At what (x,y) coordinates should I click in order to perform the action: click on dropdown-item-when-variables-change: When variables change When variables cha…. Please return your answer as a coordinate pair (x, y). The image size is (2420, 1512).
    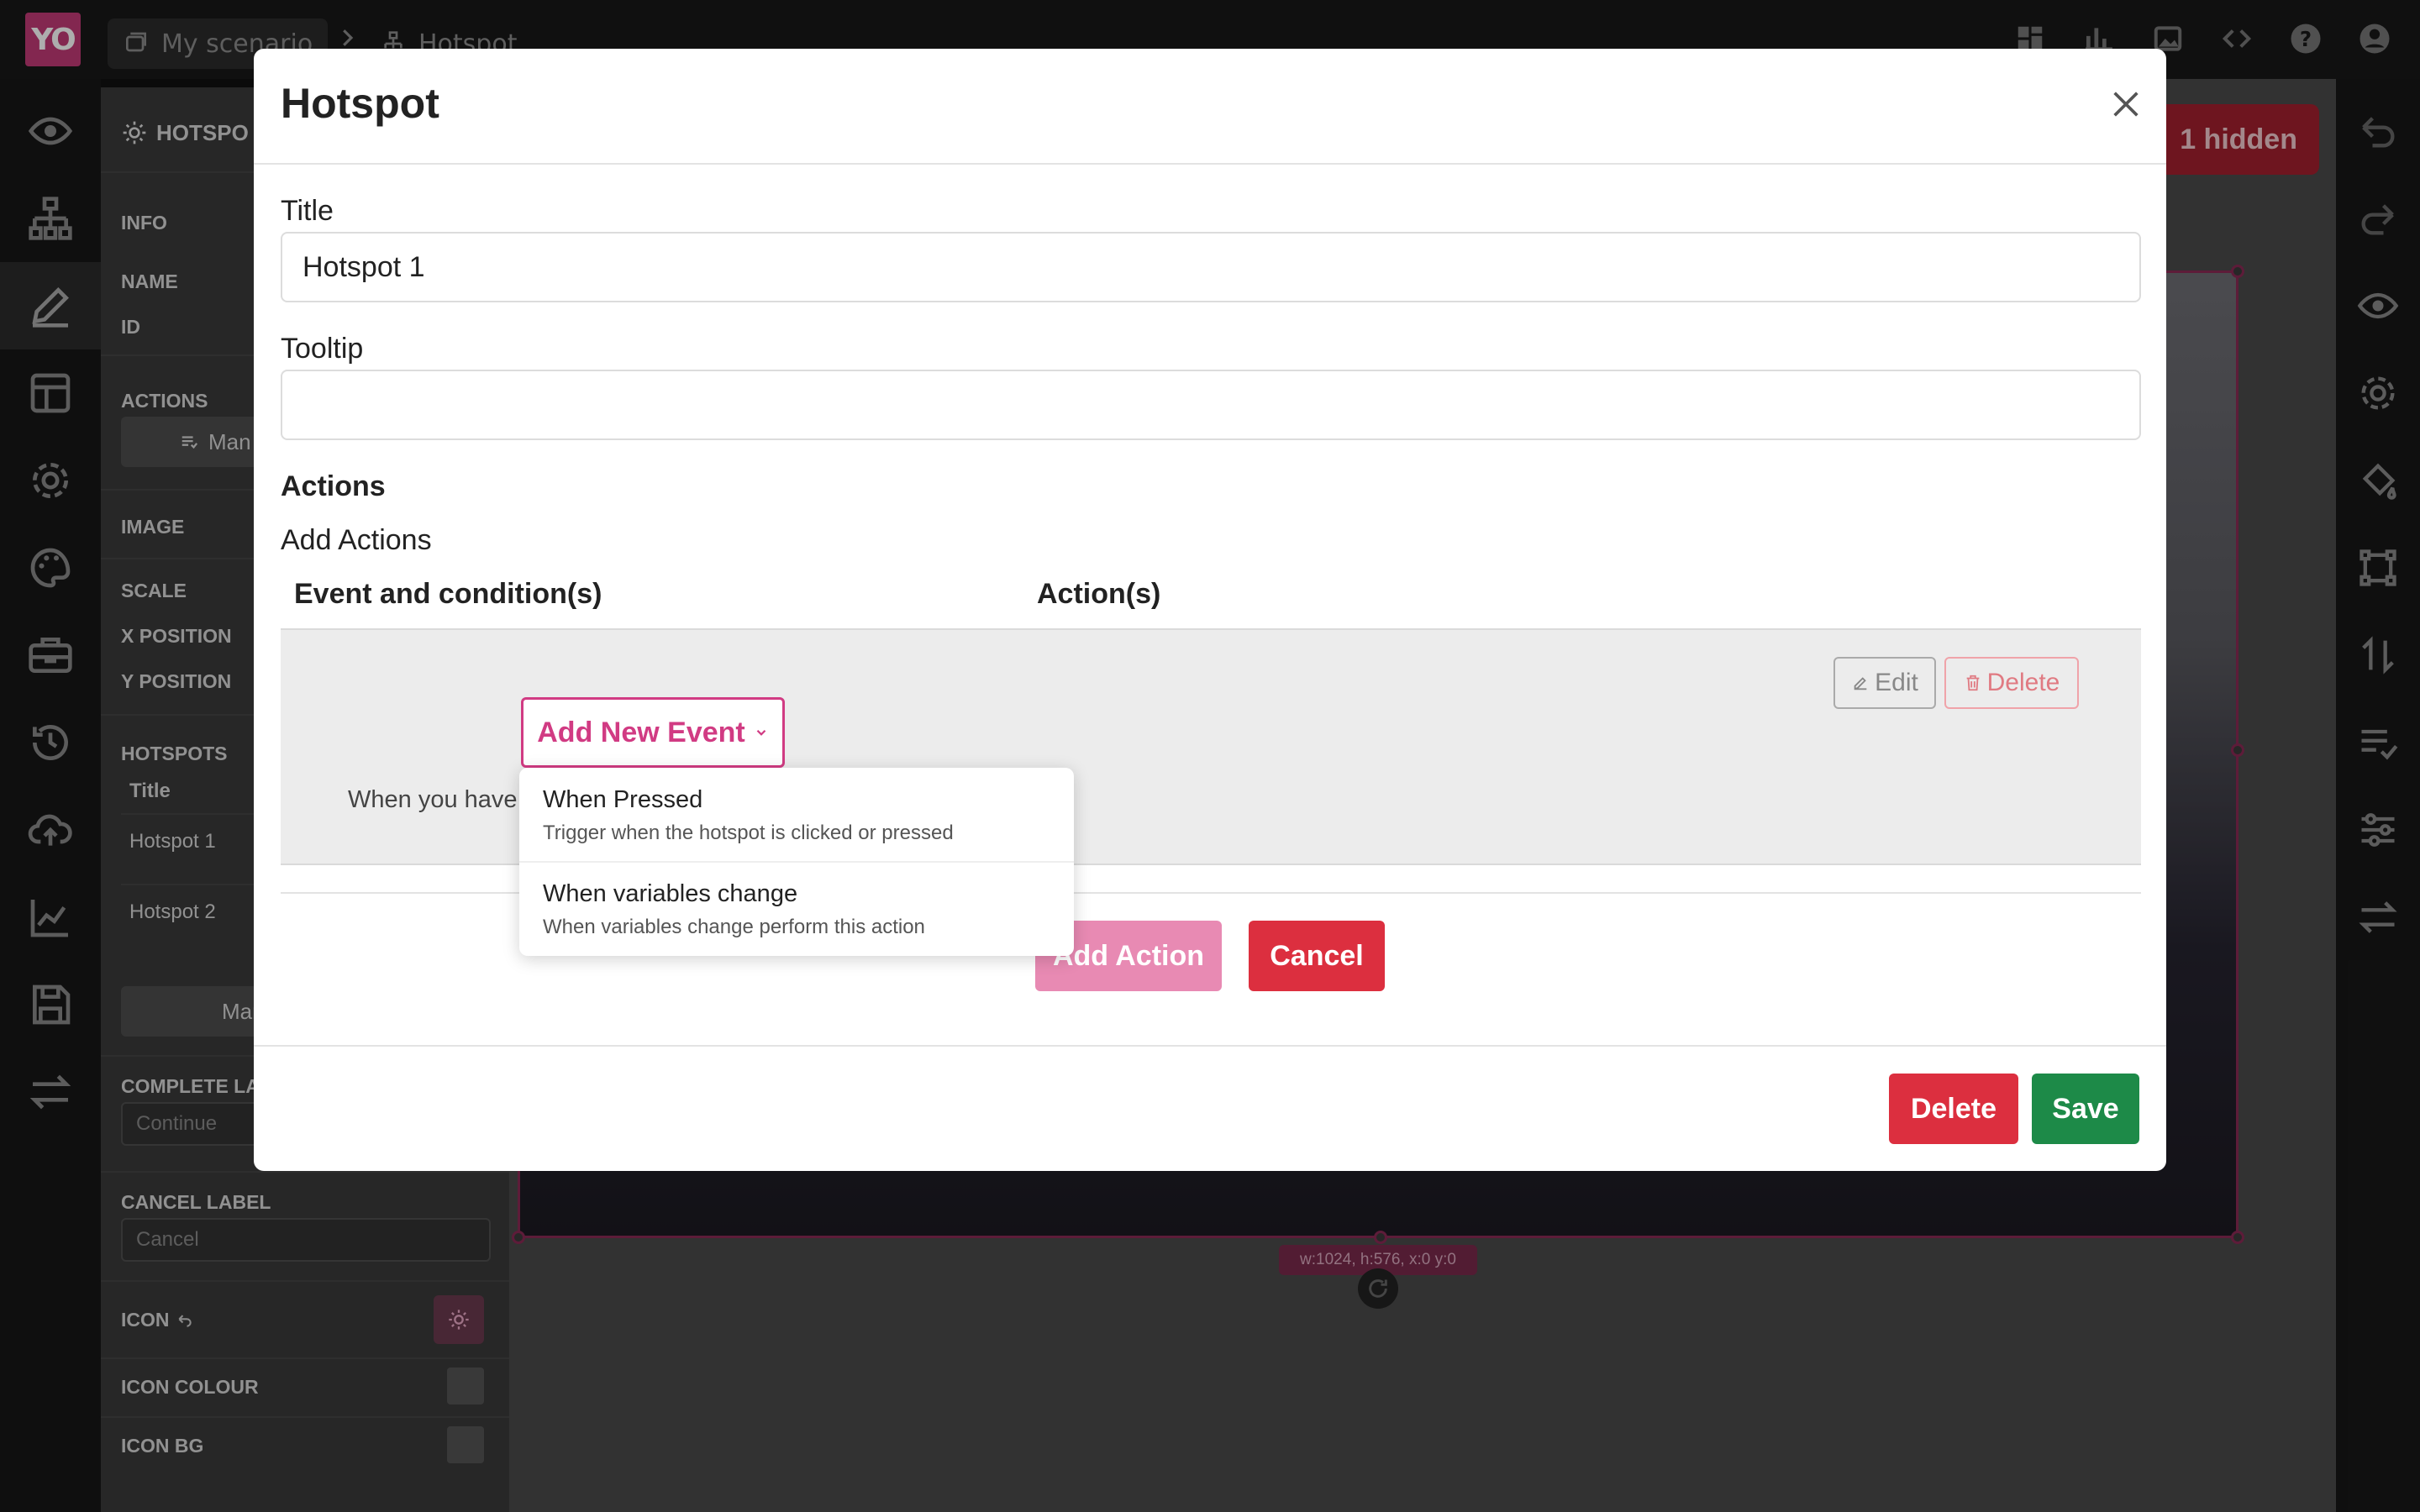
    Looking at the image, I should click on (796, 909).